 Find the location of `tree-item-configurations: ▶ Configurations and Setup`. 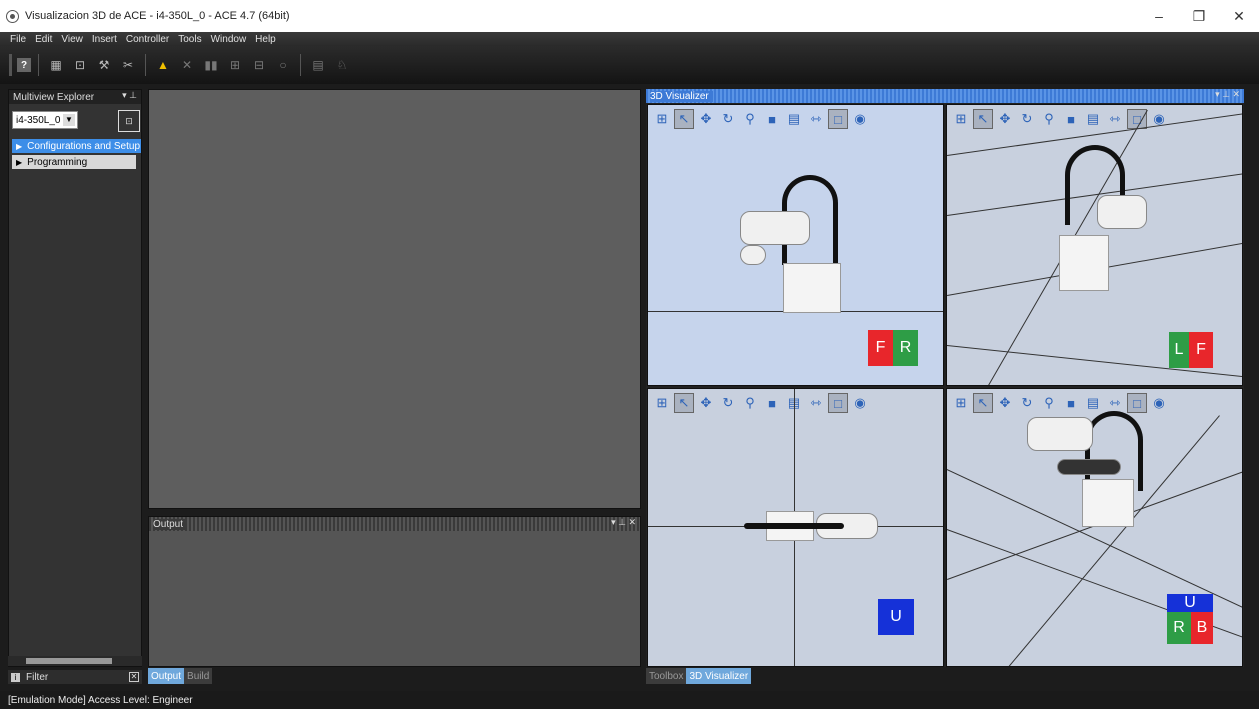

tree-item-configurations: ▶ Configurations and Setup is located at coordinates (76, 146).